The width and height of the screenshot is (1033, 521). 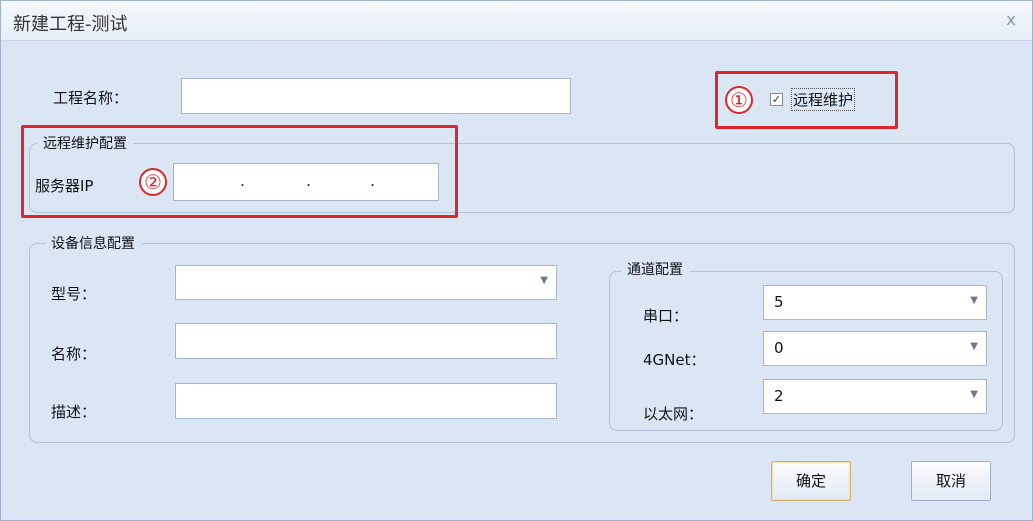 What do you see at coordinates (811, 481) in the screenshot?
I see `ok-button: 确定` at bounding box center [811, 481].